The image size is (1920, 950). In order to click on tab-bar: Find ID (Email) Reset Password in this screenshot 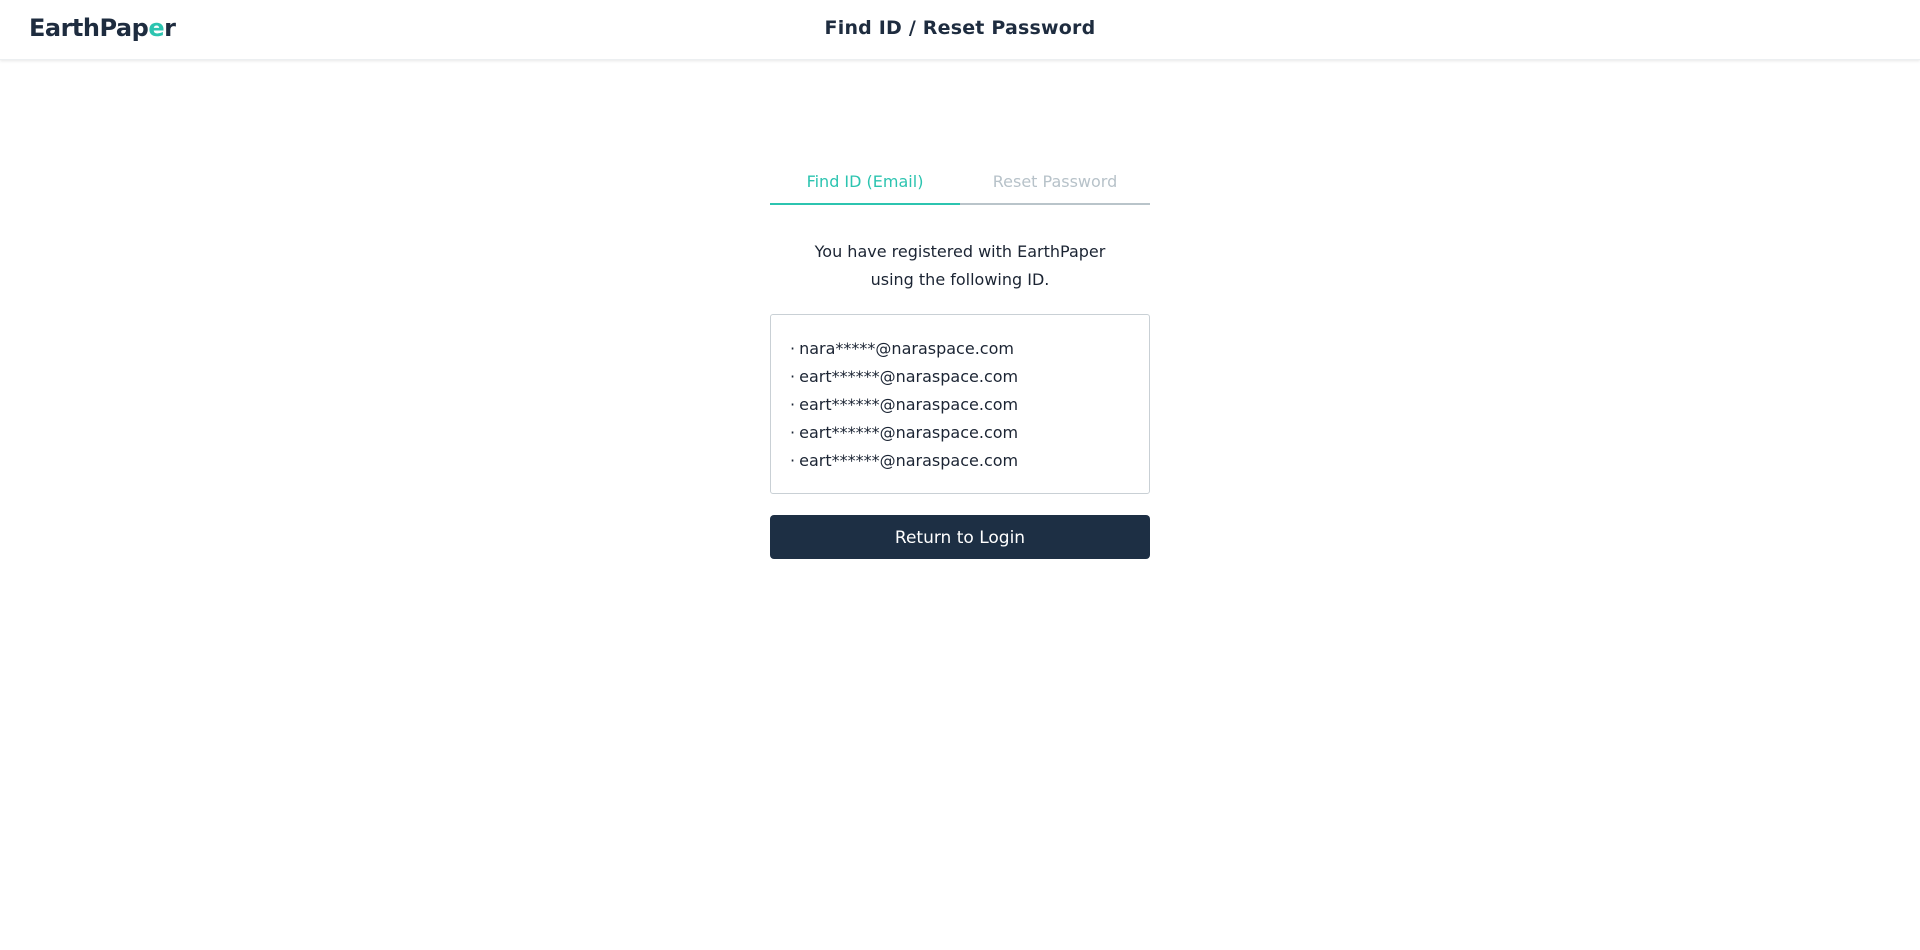, I will do `click(960, 184)`.